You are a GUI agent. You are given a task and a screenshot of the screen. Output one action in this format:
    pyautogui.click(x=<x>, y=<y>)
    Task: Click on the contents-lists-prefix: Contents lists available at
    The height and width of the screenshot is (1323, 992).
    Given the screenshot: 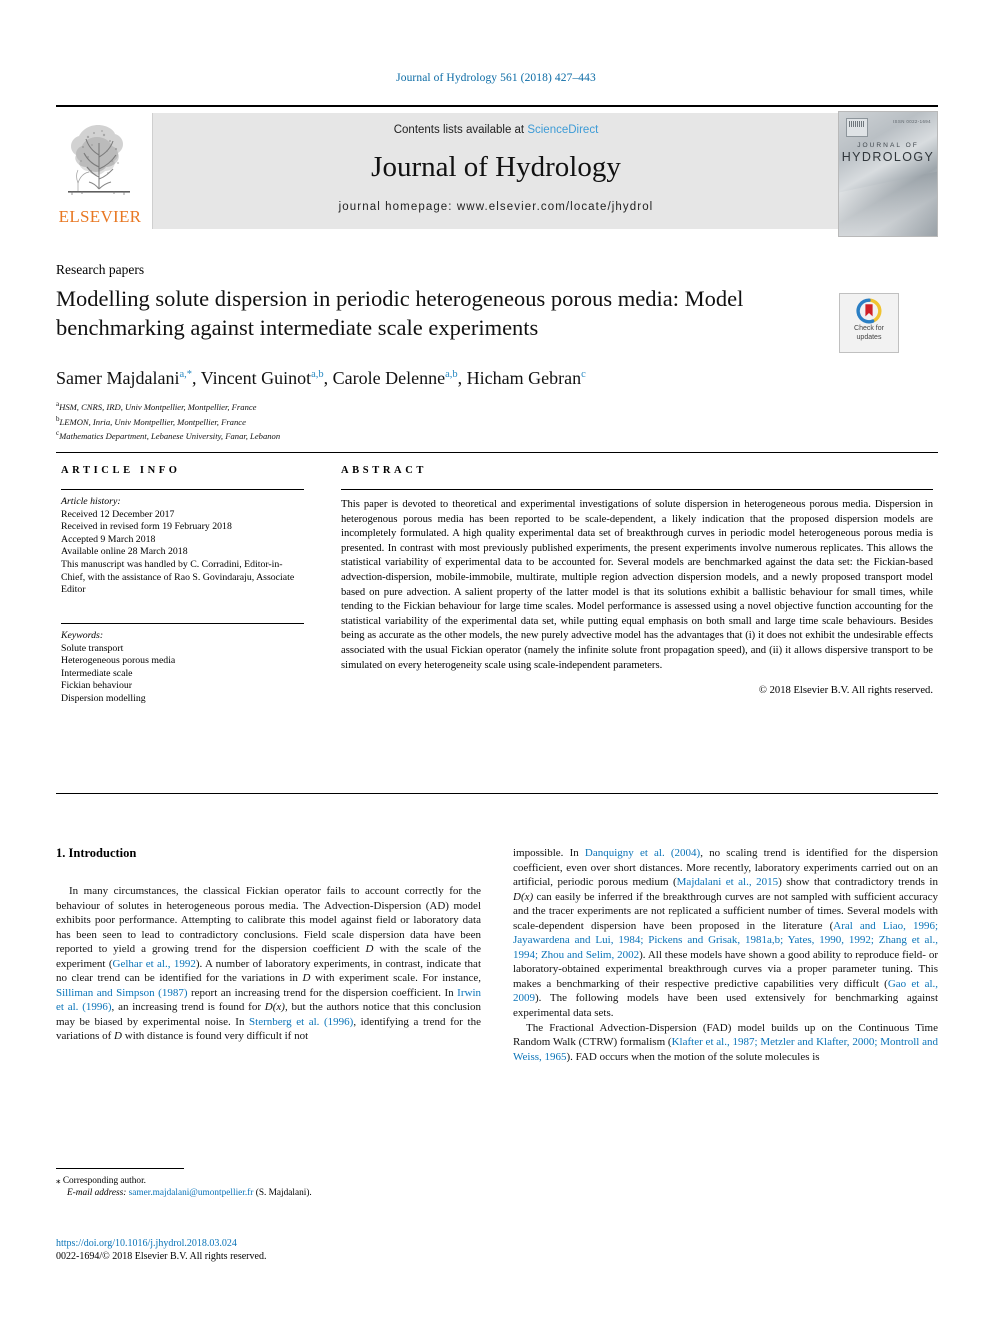 What is the action you would take?
    pyautogui.click(x=460, y=130)
    